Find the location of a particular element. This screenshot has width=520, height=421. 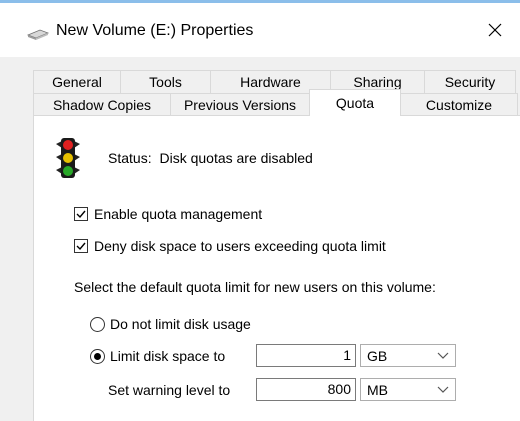

warning-level-label: Set warning level to is located at coordinates (169, 390).